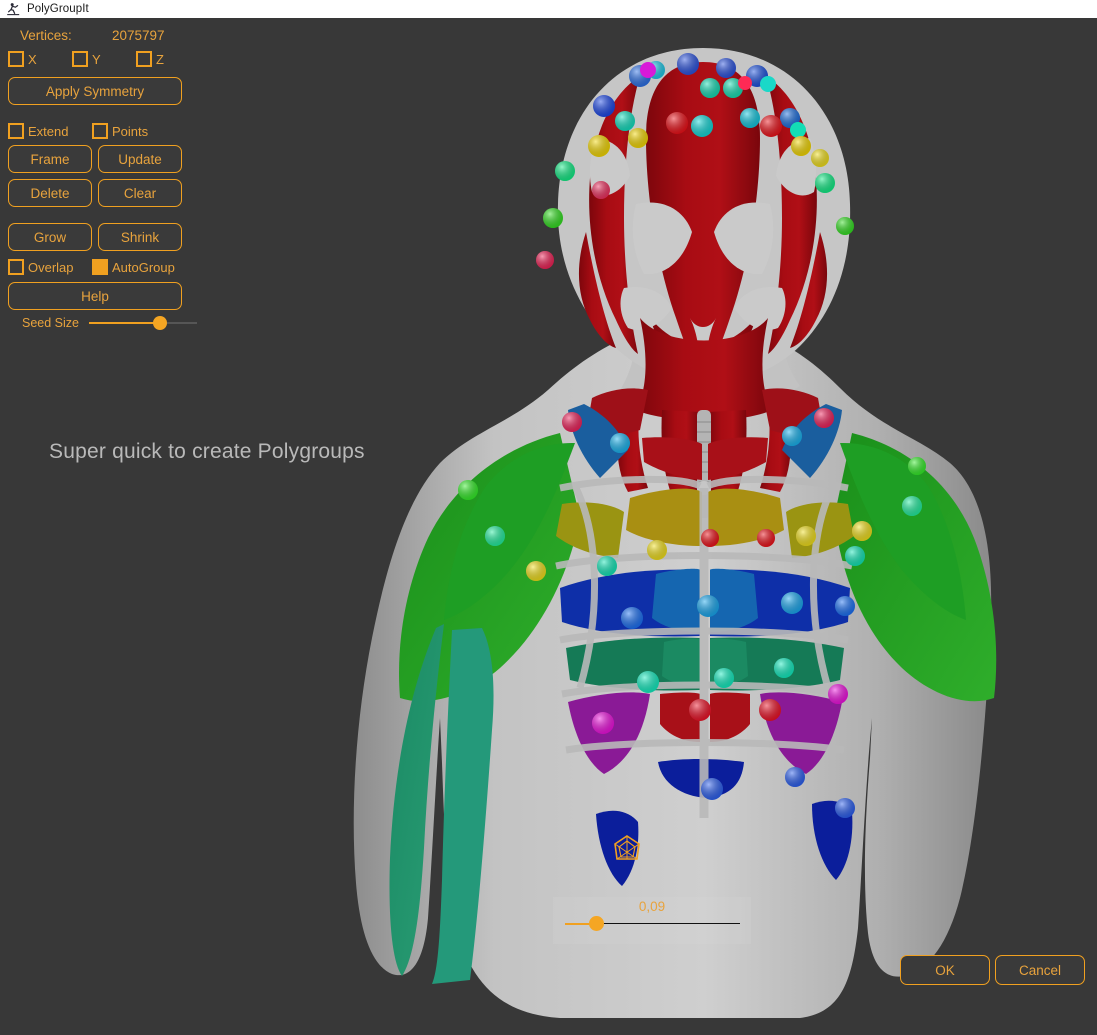 The height and width of the screenshot is (1035, 1097). What do you see at coordinates (95, 91) in the screenshot?
I see `apply-symmetry-button: Apply Symmetry` at bounding box center [95, 91].